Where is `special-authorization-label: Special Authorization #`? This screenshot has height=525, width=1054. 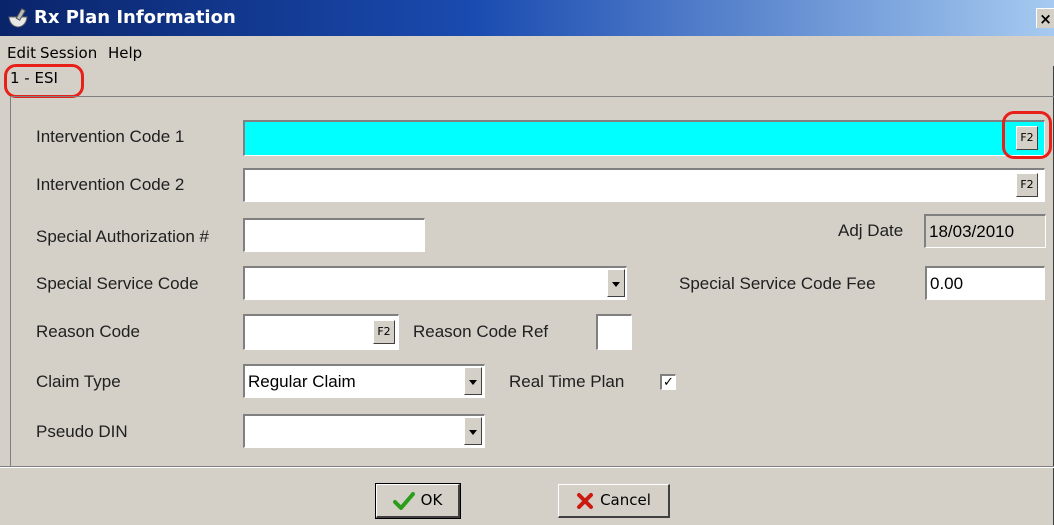
special-authorization-label: Special Authorization # is located at coordinates (122, 236).